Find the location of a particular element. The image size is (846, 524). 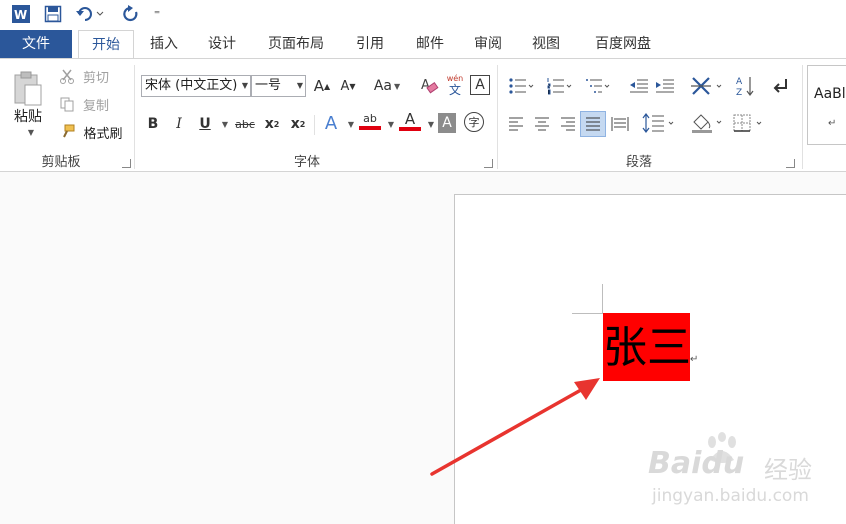

character-border-button: A is located at coordinates (480, 85).